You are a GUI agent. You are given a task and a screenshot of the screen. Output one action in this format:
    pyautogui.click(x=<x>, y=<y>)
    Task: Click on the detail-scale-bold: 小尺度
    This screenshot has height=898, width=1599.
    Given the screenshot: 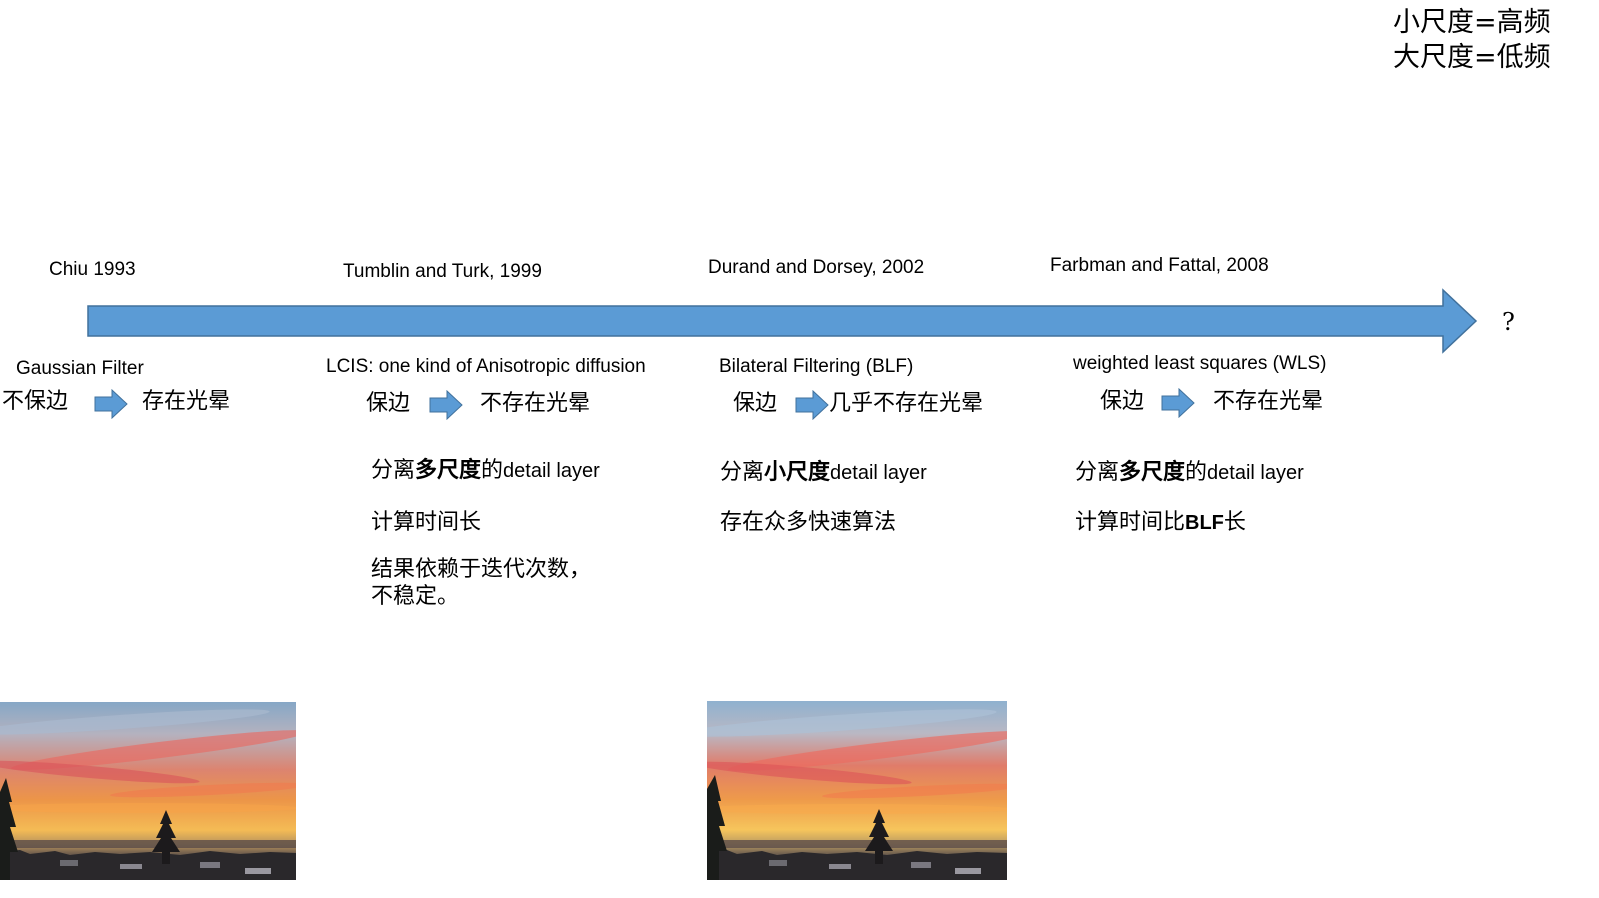 What is the action you would take?
    pyautogui.click(x=797, y=472)
    